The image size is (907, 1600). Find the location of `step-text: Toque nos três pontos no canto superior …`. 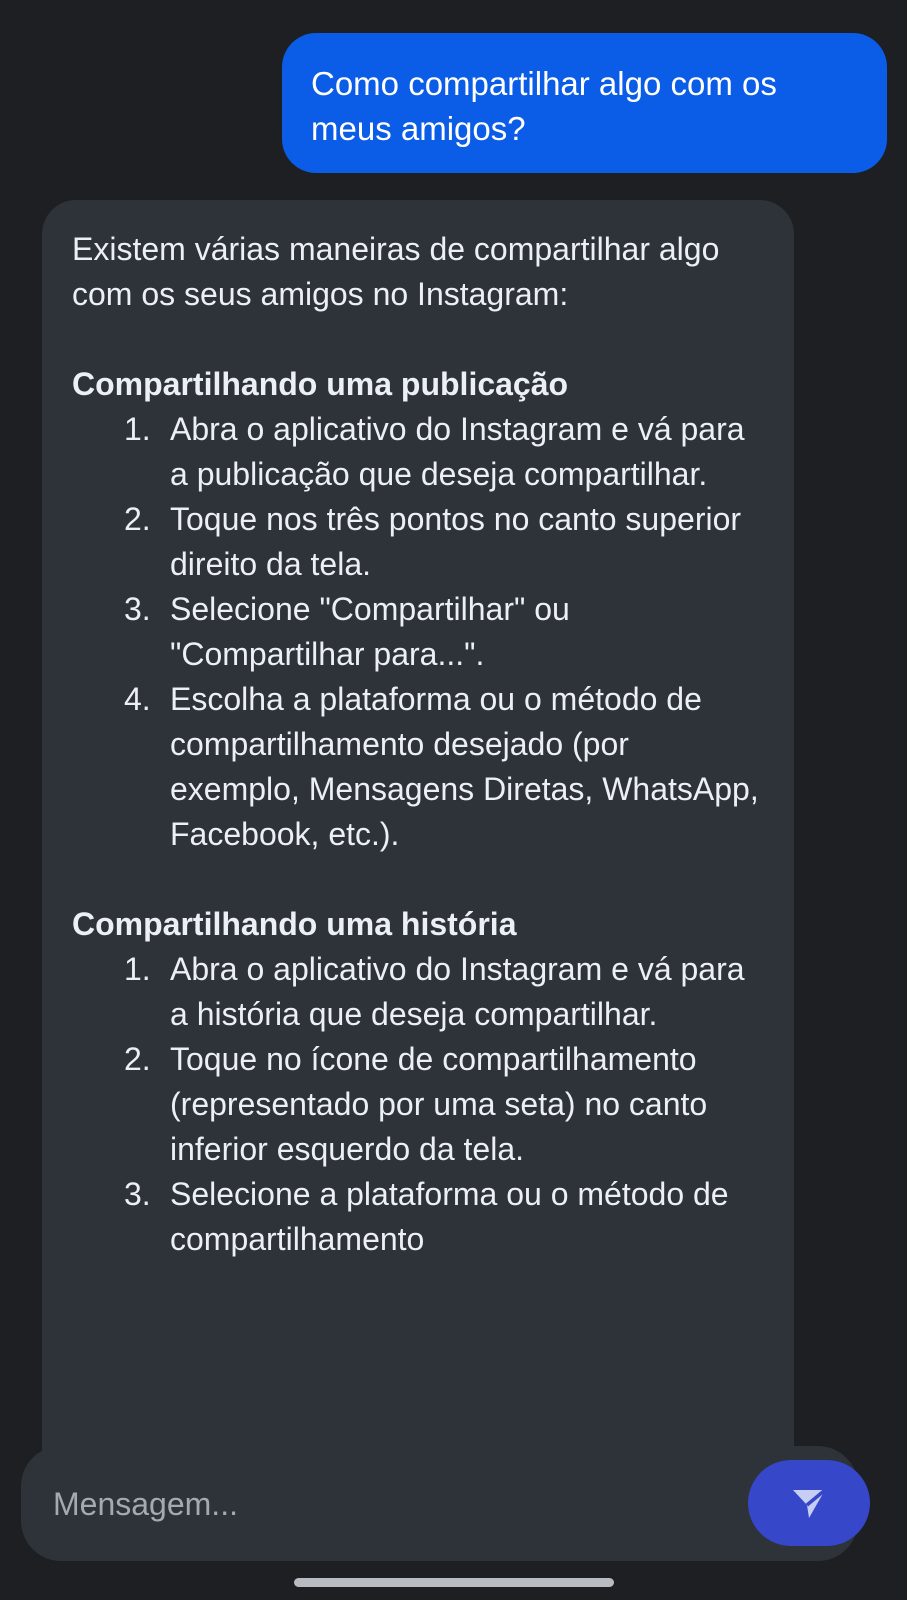

step-text: Toque nos três pontos no canto superior … is located at coordinates (456, 541).